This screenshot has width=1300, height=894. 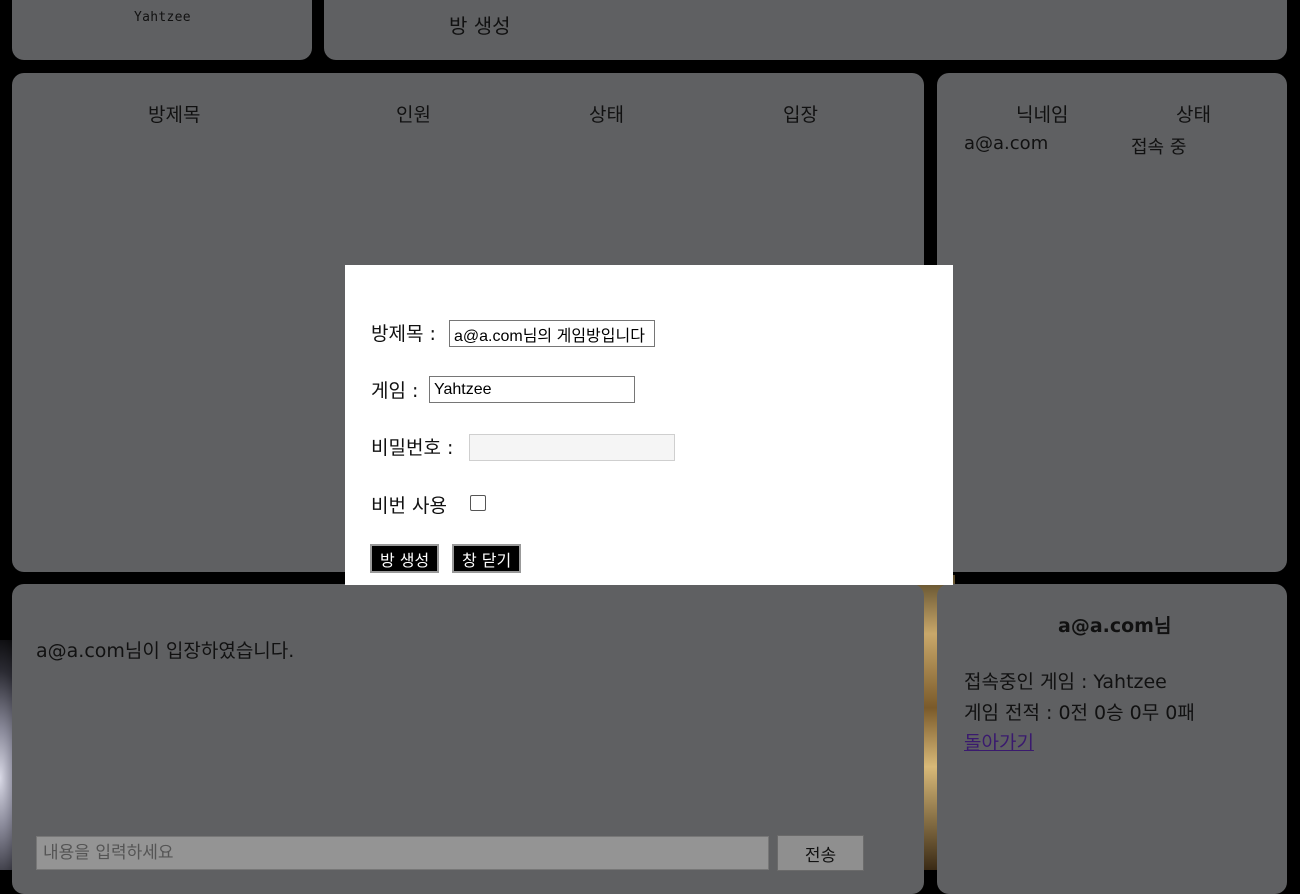 What do you see at coordinates (402, 853) in the screenshot?
I see `chat-input` at bounding box center [402, 853].